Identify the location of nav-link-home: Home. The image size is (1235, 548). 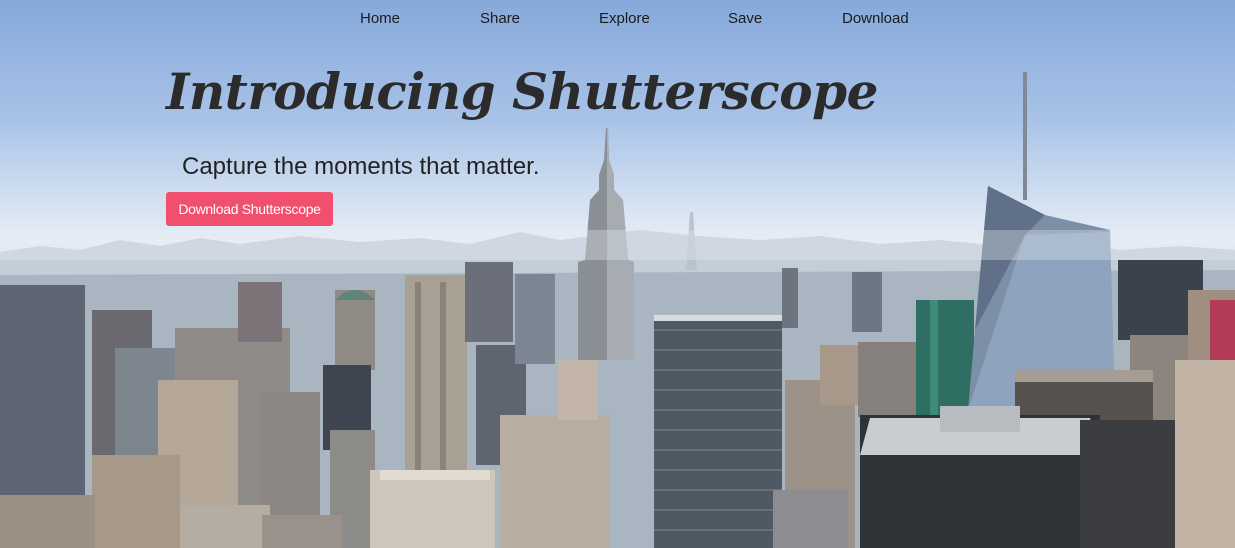
(380, 18).